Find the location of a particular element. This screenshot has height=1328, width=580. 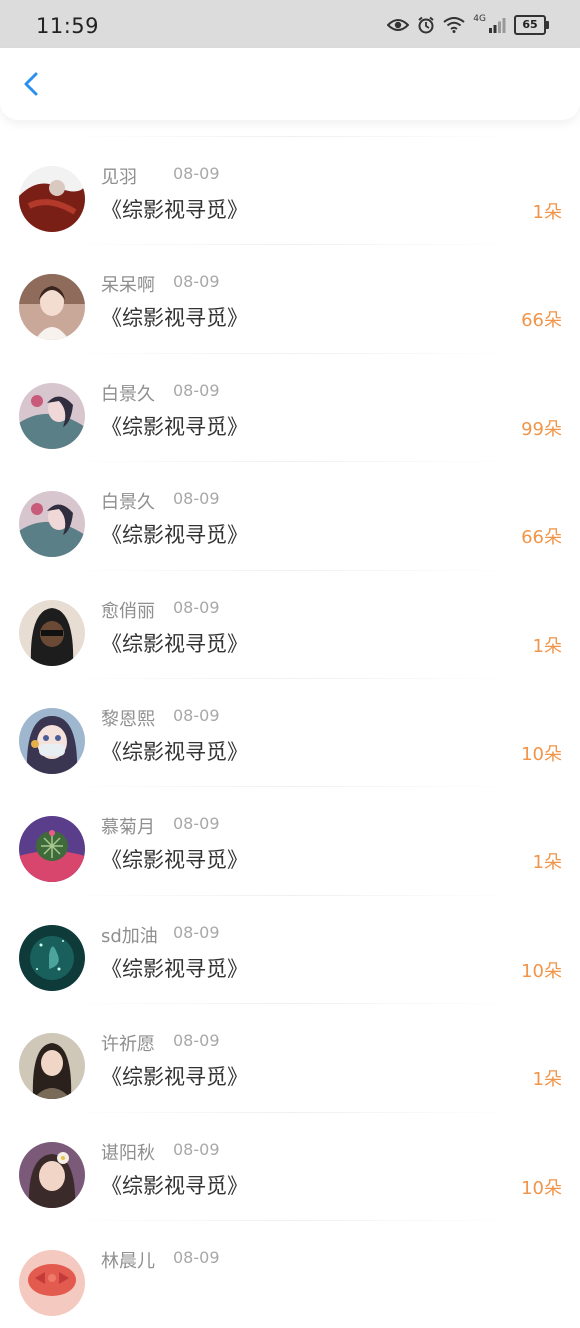

list-item: 愈俏丽 08-09 《综影视寻觅》 1朵 is located at coordinates (290, 623).